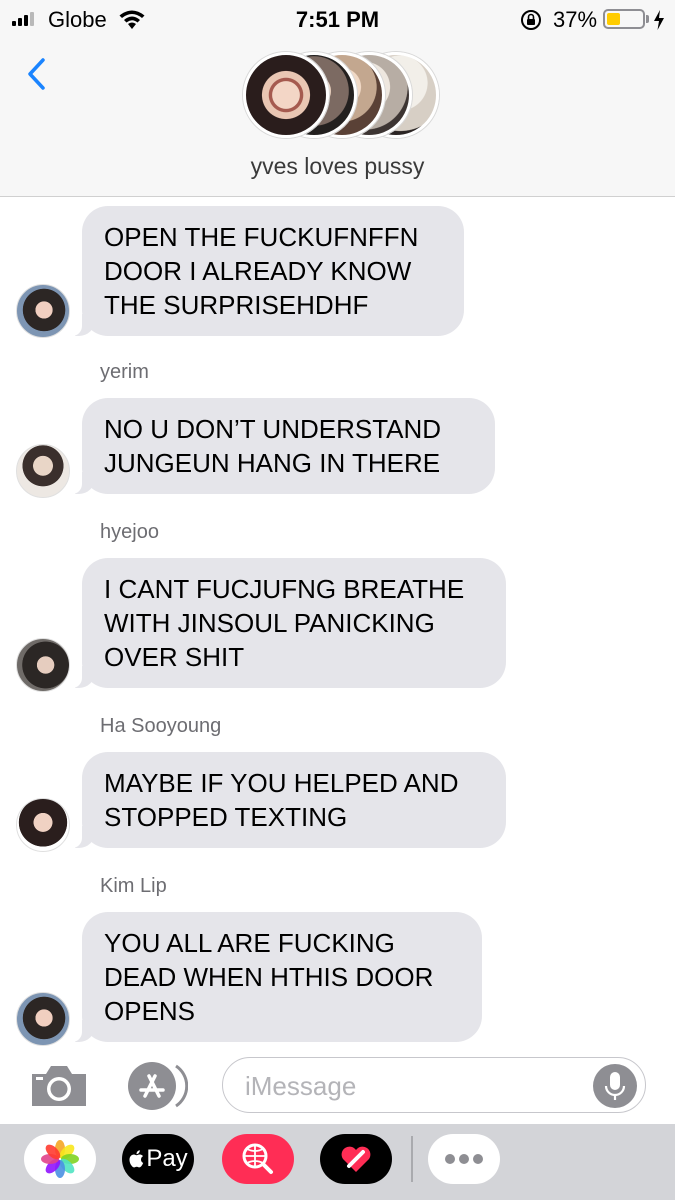  I want to click on camera-button, so click(59, 1086).